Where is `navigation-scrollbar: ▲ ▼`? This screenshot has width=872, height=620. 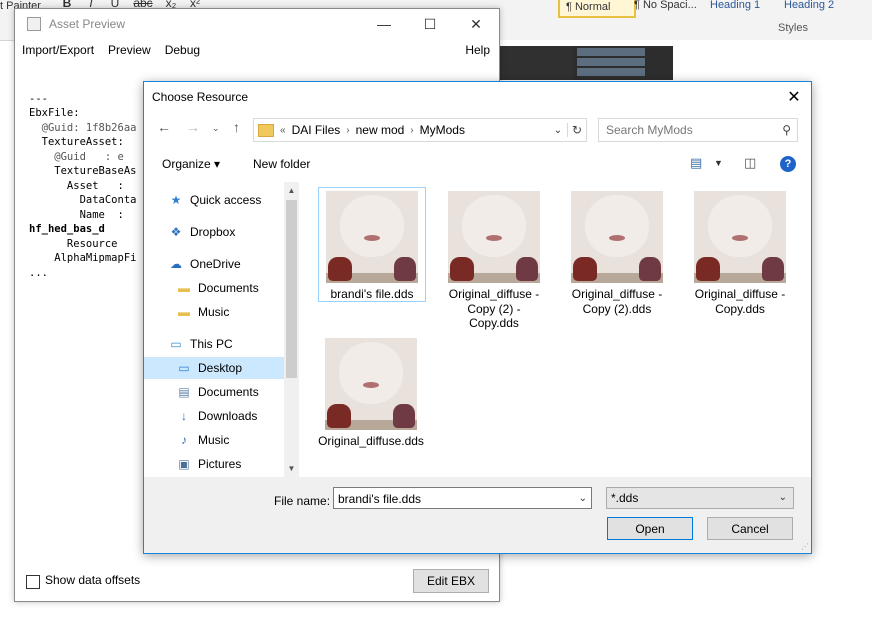 navigation-scrollbar: ▲ ▼ is located at coordinates (291, 329).